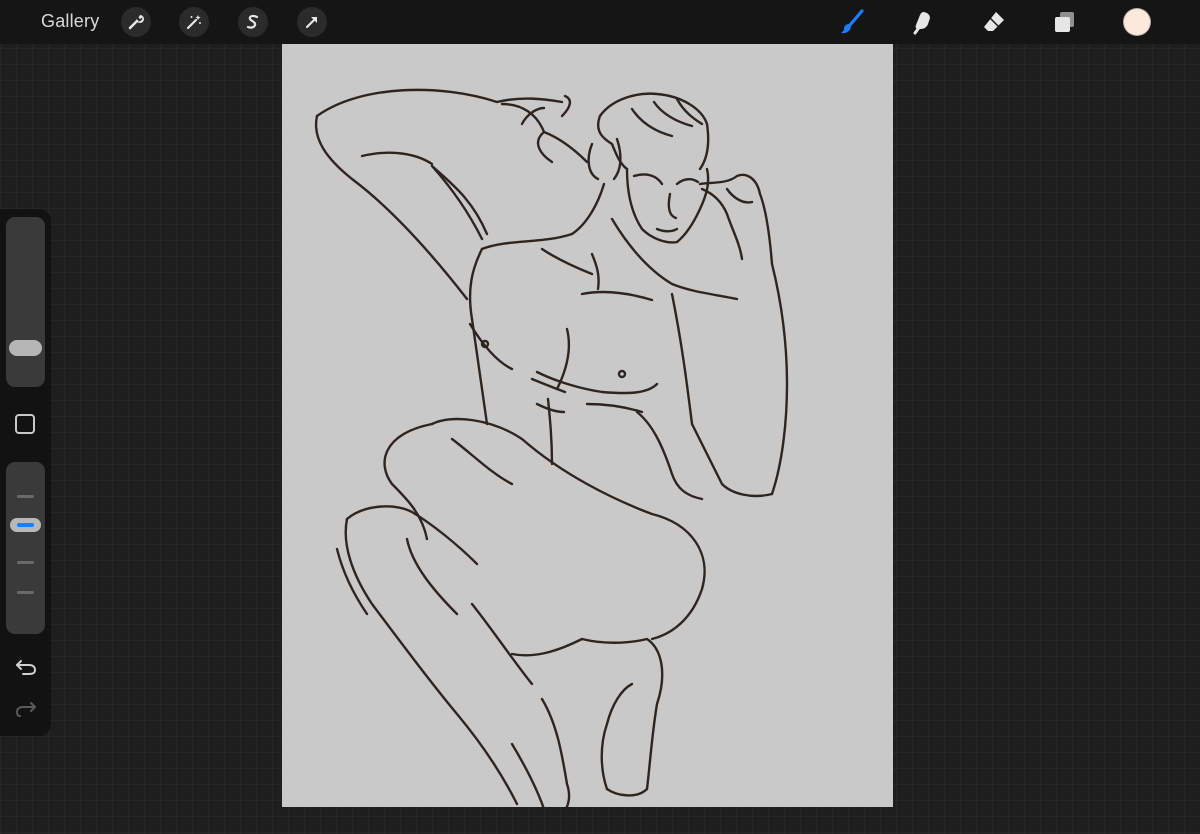 This screenshot has width=1200, height=834. I want to click on redo-icon, so click(25, 709).